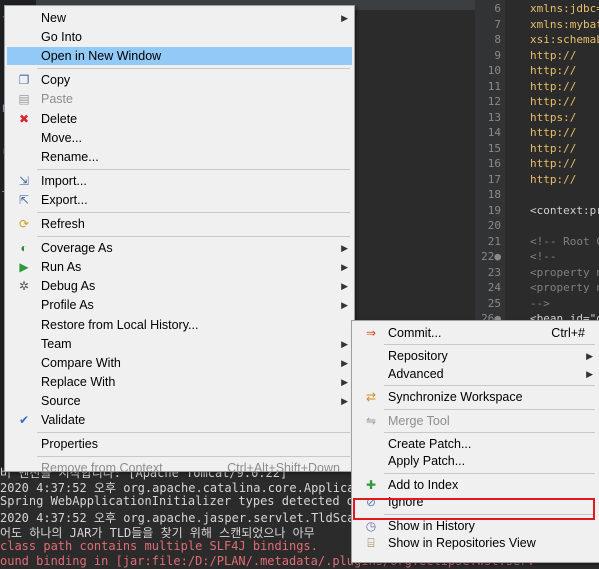 This screenshot has height=569, width=599. Describe the element at coordinates (179, 286) in the screenshot. I see `menu-item-debug-as: ✲ Debug As ▶` at that location.